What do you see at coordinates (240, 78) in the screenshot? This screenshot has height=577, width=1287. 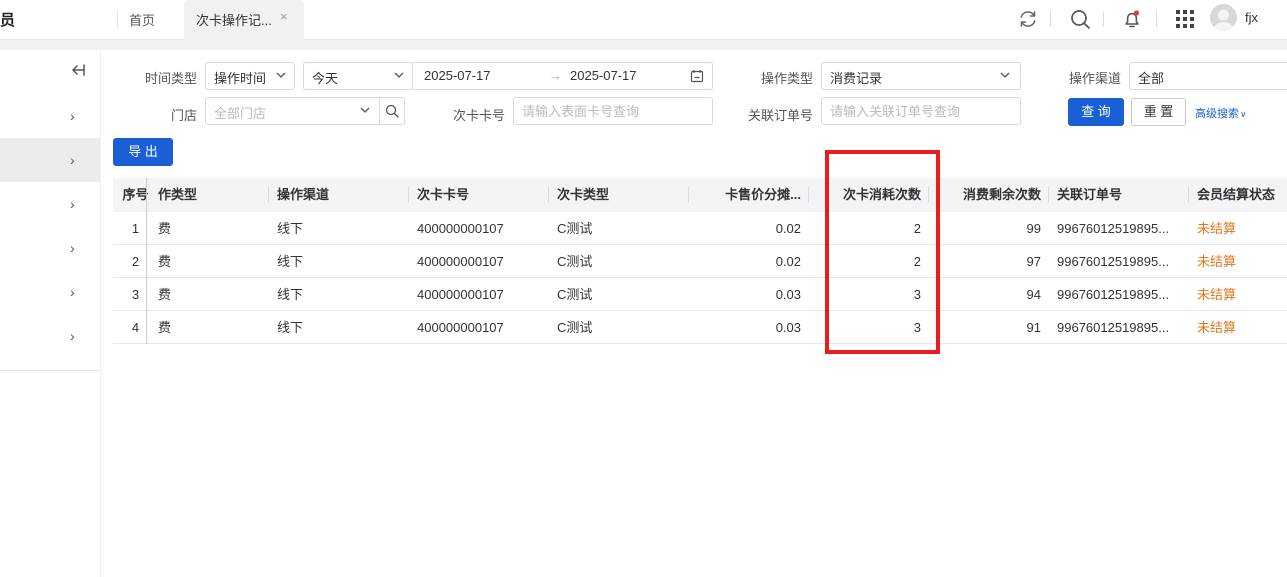 I see `time-type-value: 操作时间` at bounding box center [240, 78].